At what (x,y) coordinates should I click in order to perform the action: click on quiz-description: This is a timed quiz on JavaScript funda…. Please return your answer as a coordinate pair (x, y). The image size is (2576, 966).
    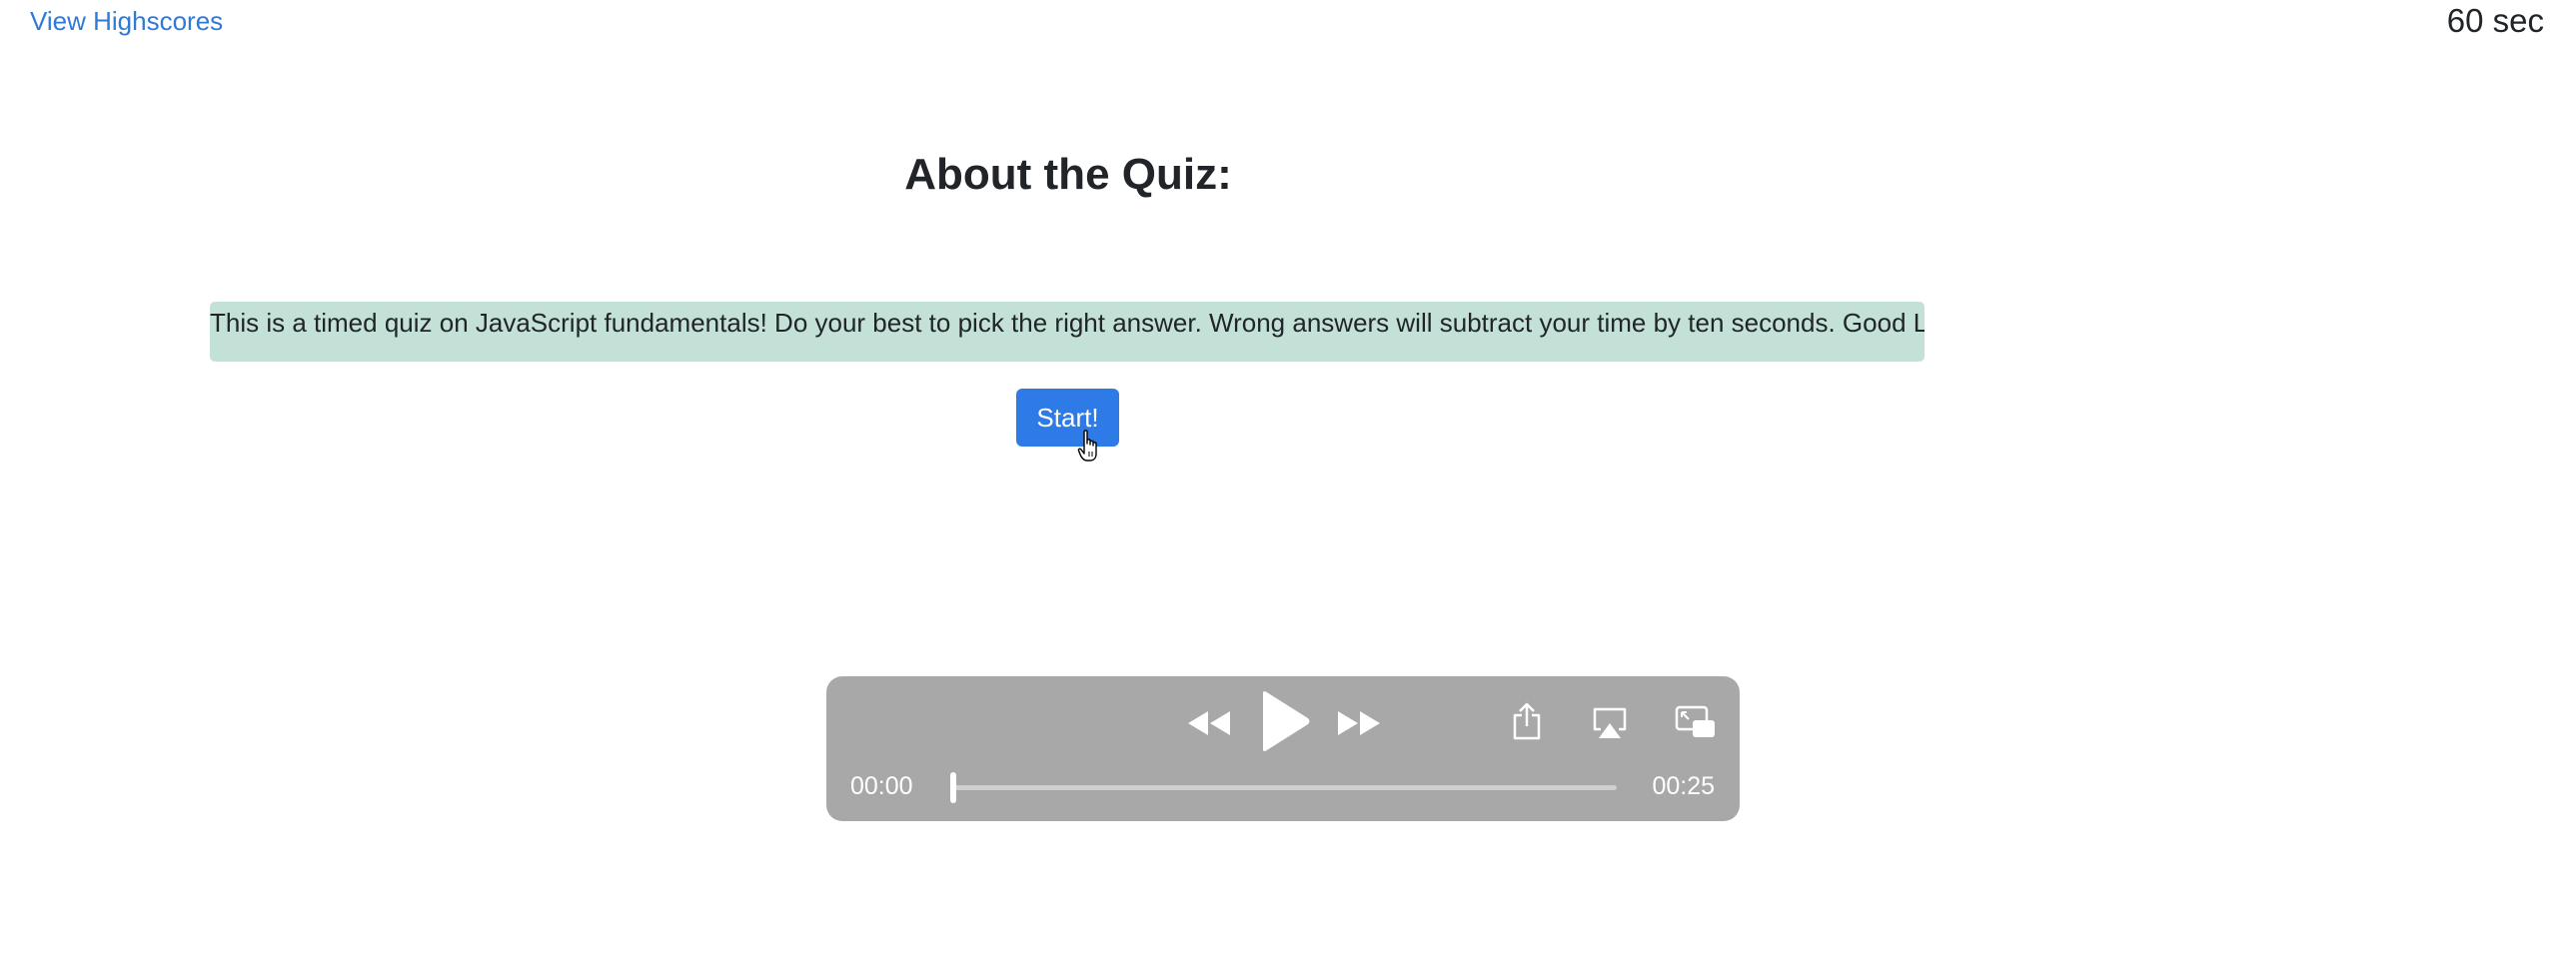
    Looking at the image, I should click on (1067, 332).